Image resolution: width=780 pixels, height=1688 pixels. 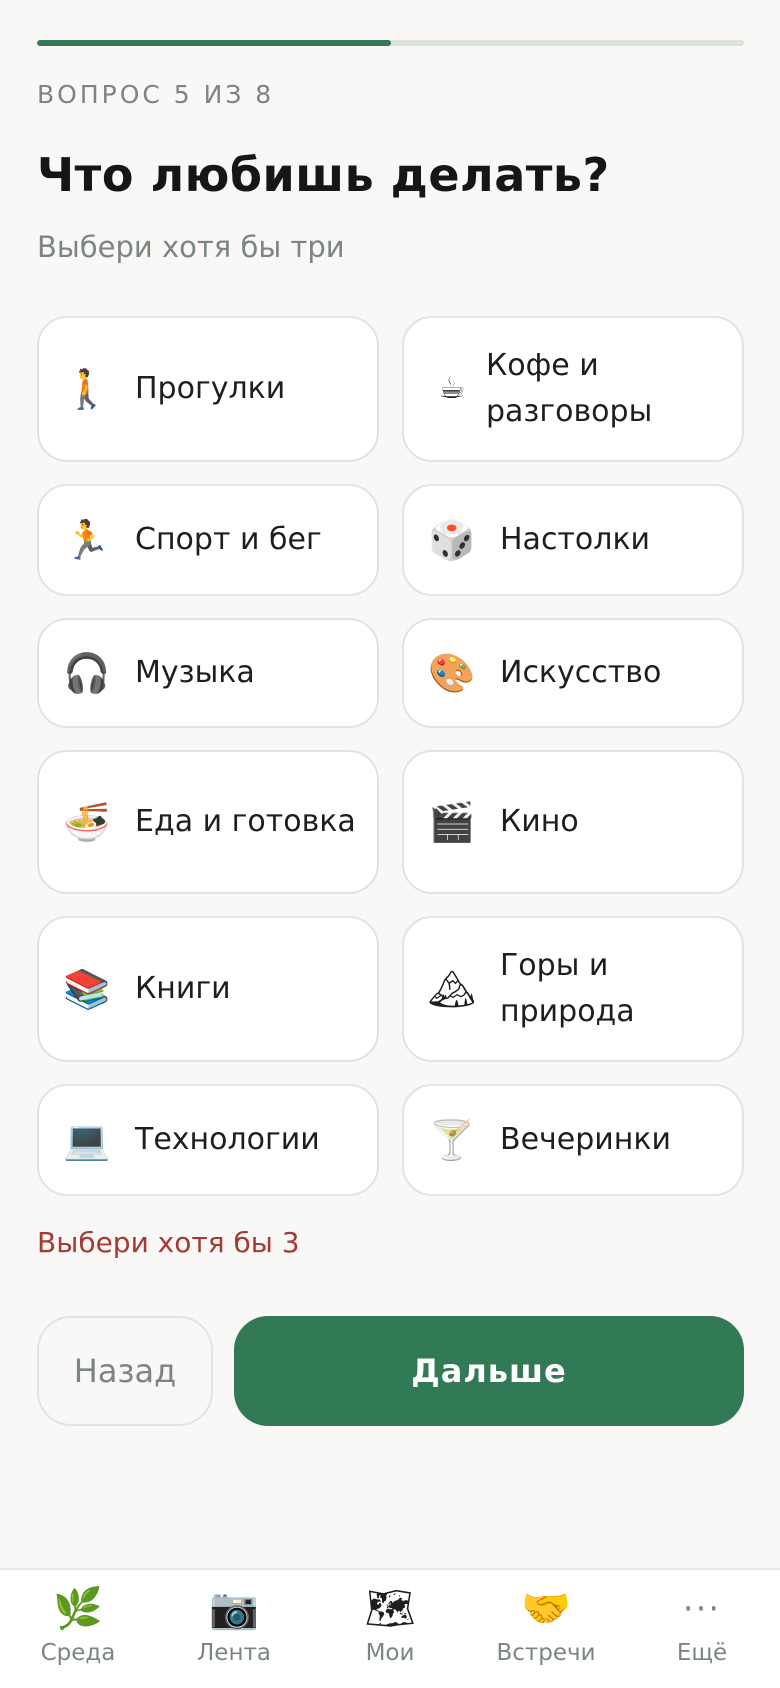 What do you see at coordinates (546, 1609) in the screenshot?
I see `handshake-icon: 🤝` at bounding box center [546, 1609].